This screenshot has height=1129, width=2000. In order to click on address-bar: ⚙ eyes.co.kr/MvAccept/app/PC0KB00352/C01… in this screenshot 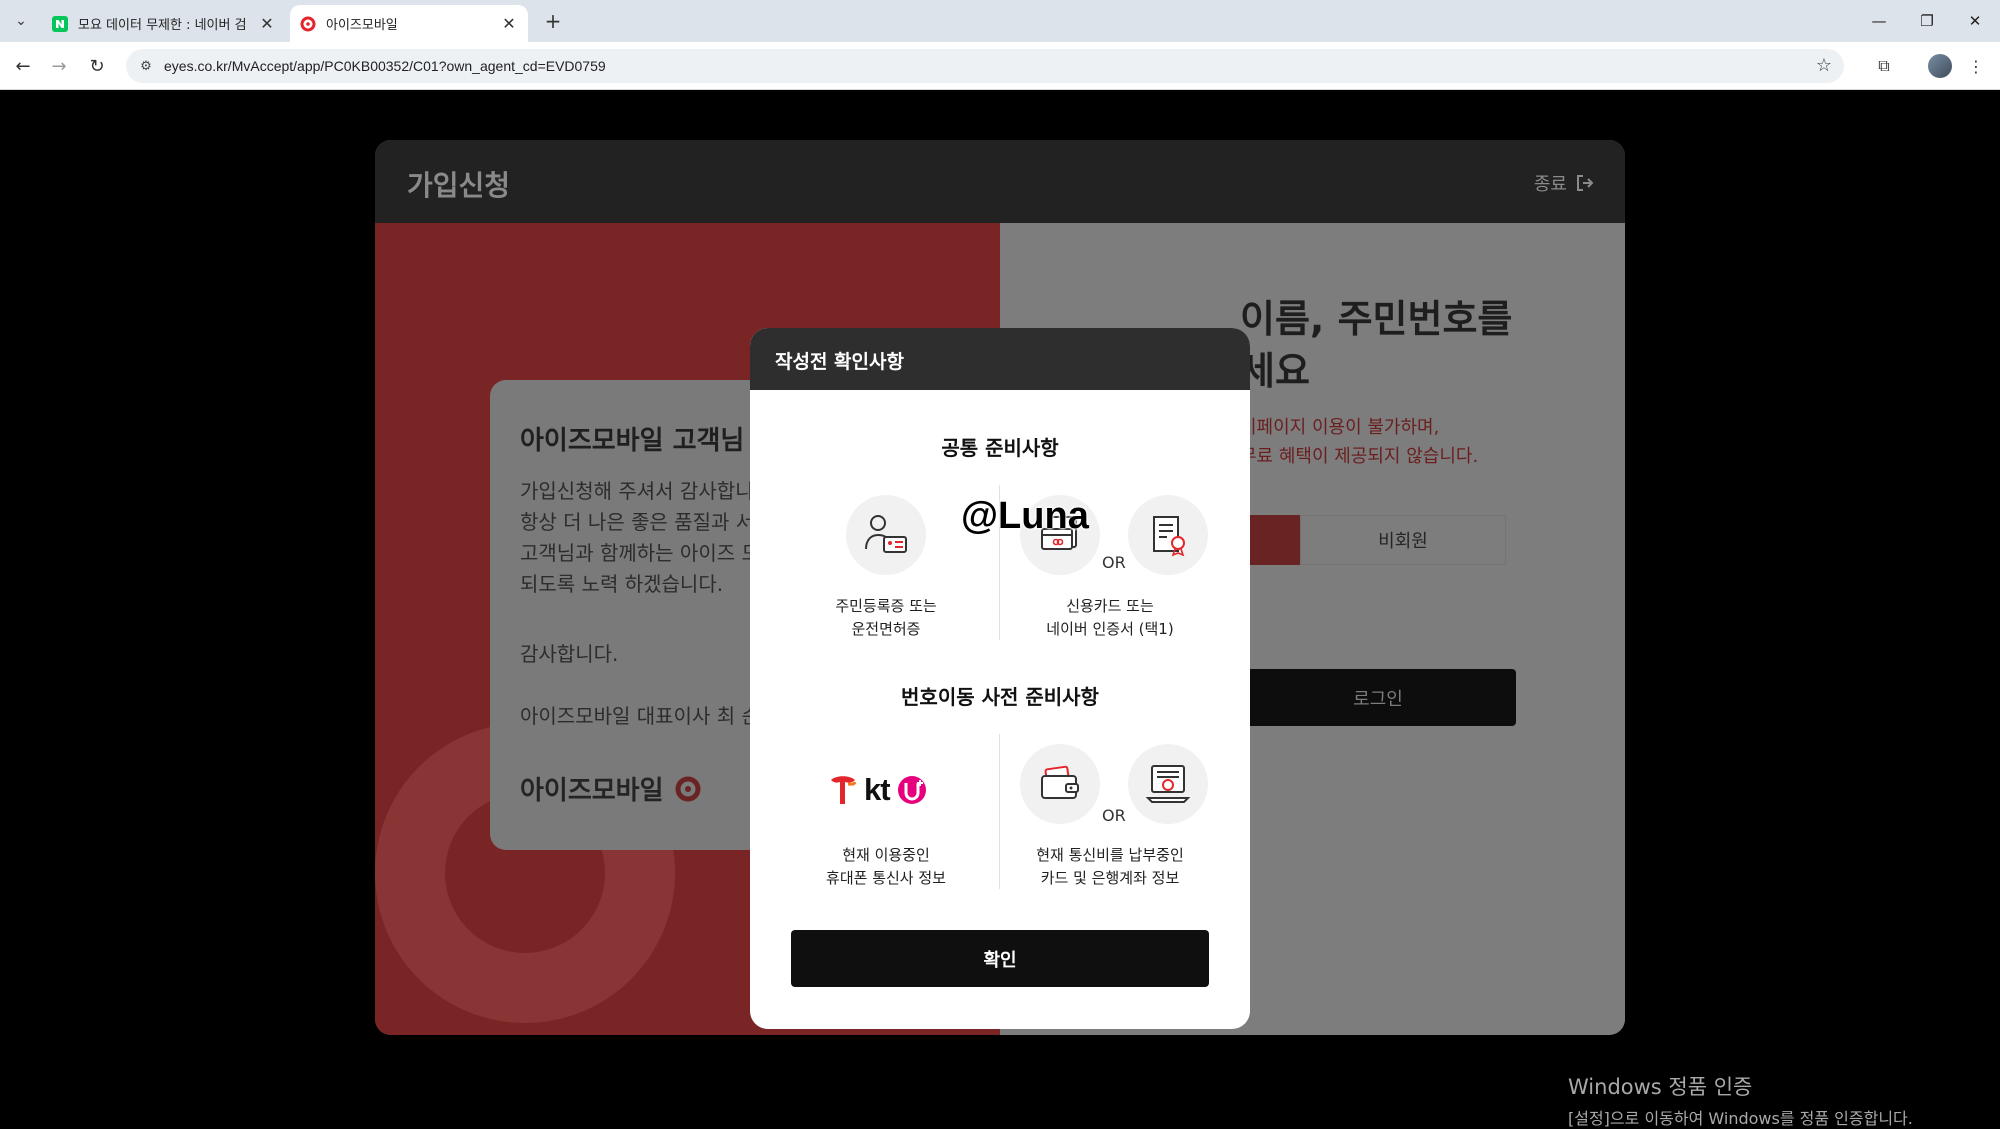, I will do `click(985, 66)`.